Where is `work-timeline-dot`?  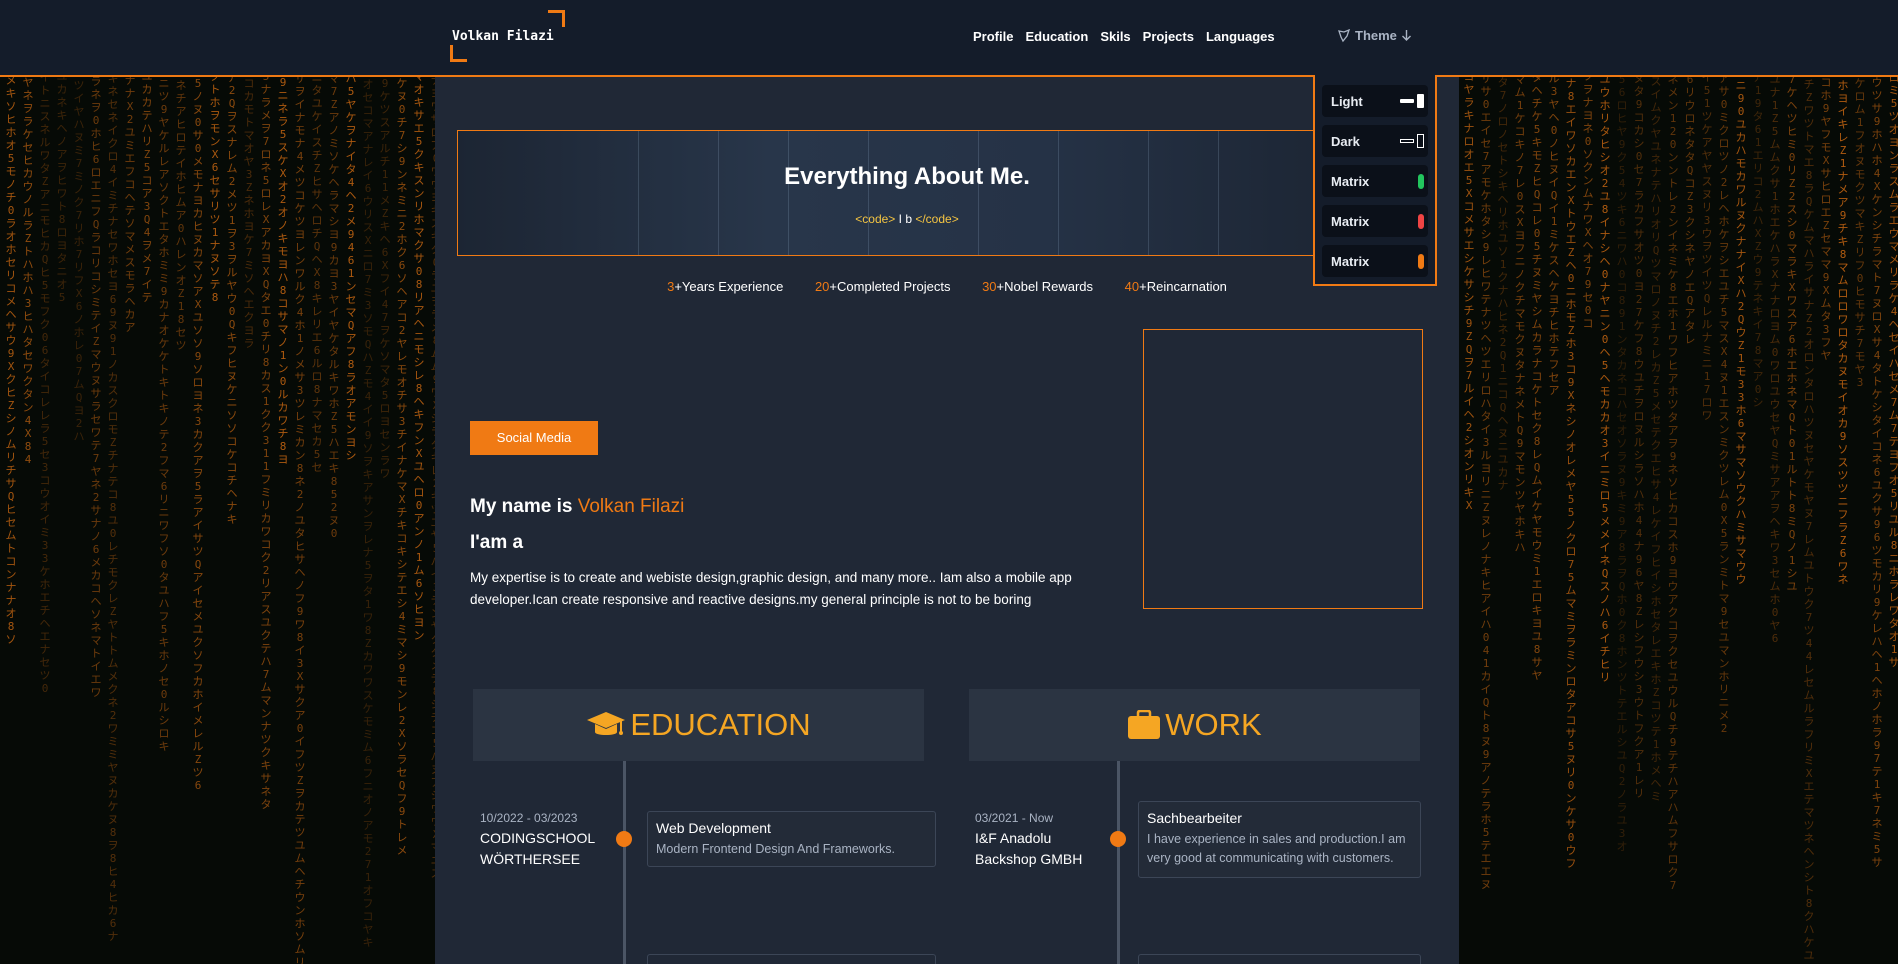 work-timeline-dot is located at coordinates (1118, 839).